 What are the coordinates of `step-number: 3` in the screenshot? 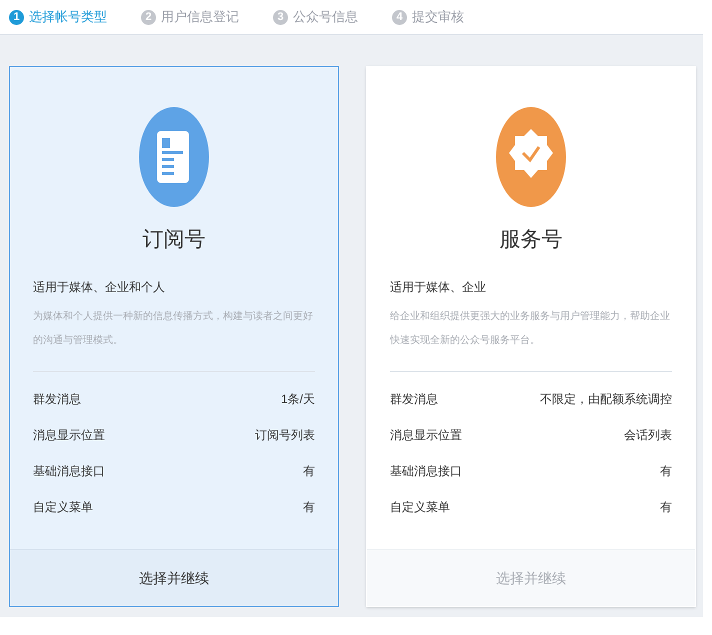 It's located at (280, 17).